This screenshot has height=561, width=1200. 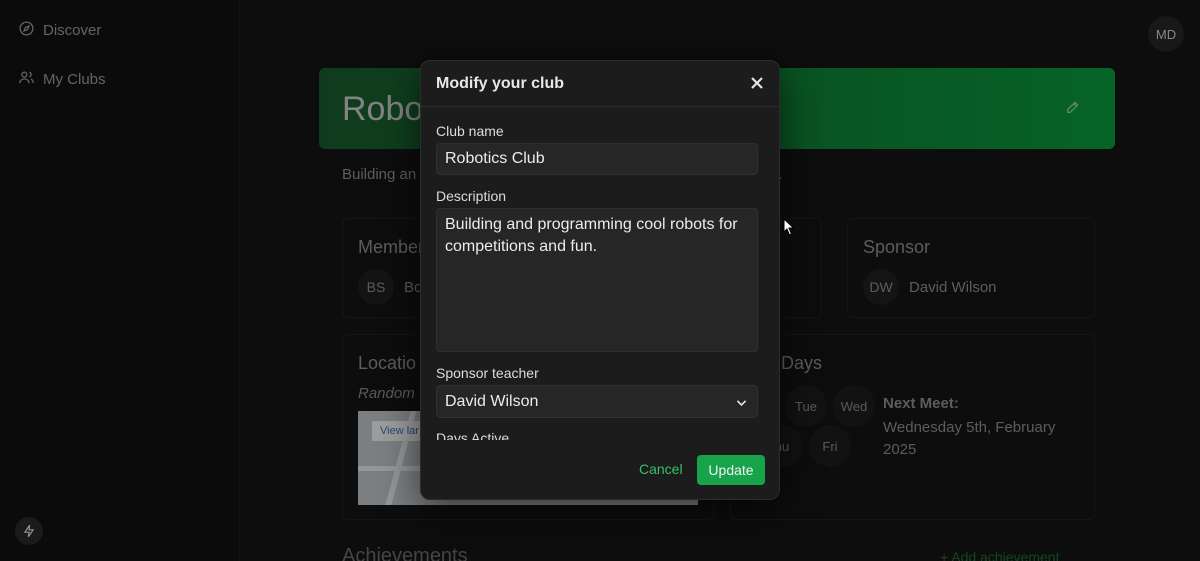 I want to click on chevron-down-icon, so click(x=741, y=403).